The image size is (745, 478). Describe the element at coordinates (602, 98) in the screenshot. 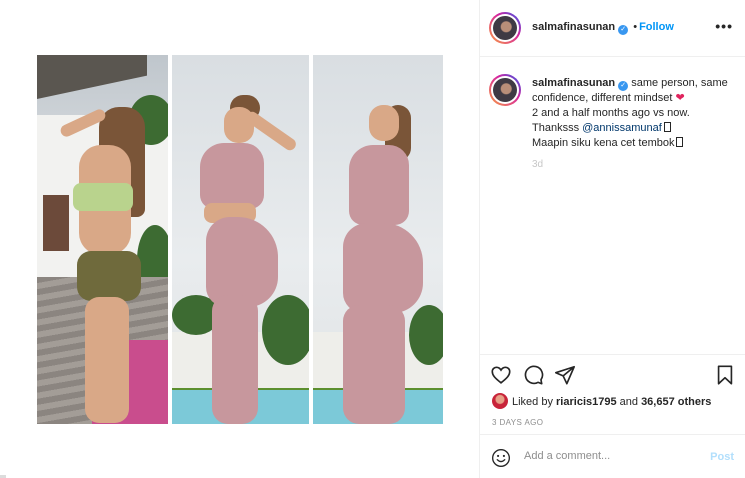

I see `caption-line-2: confidence, different mindset` at that location.